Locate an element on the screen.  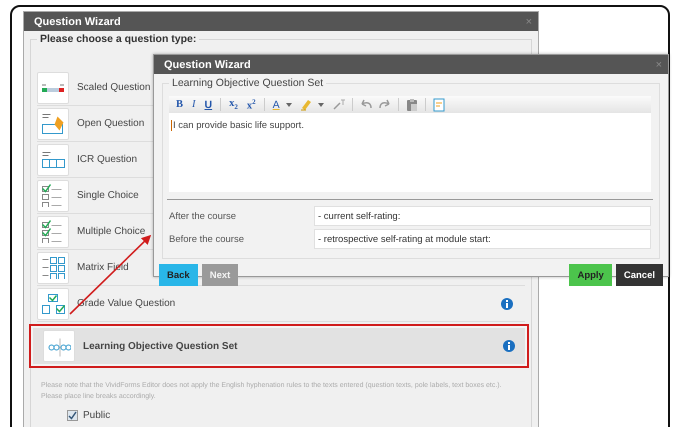
public-label: Public is located at coordinates (96, 415).